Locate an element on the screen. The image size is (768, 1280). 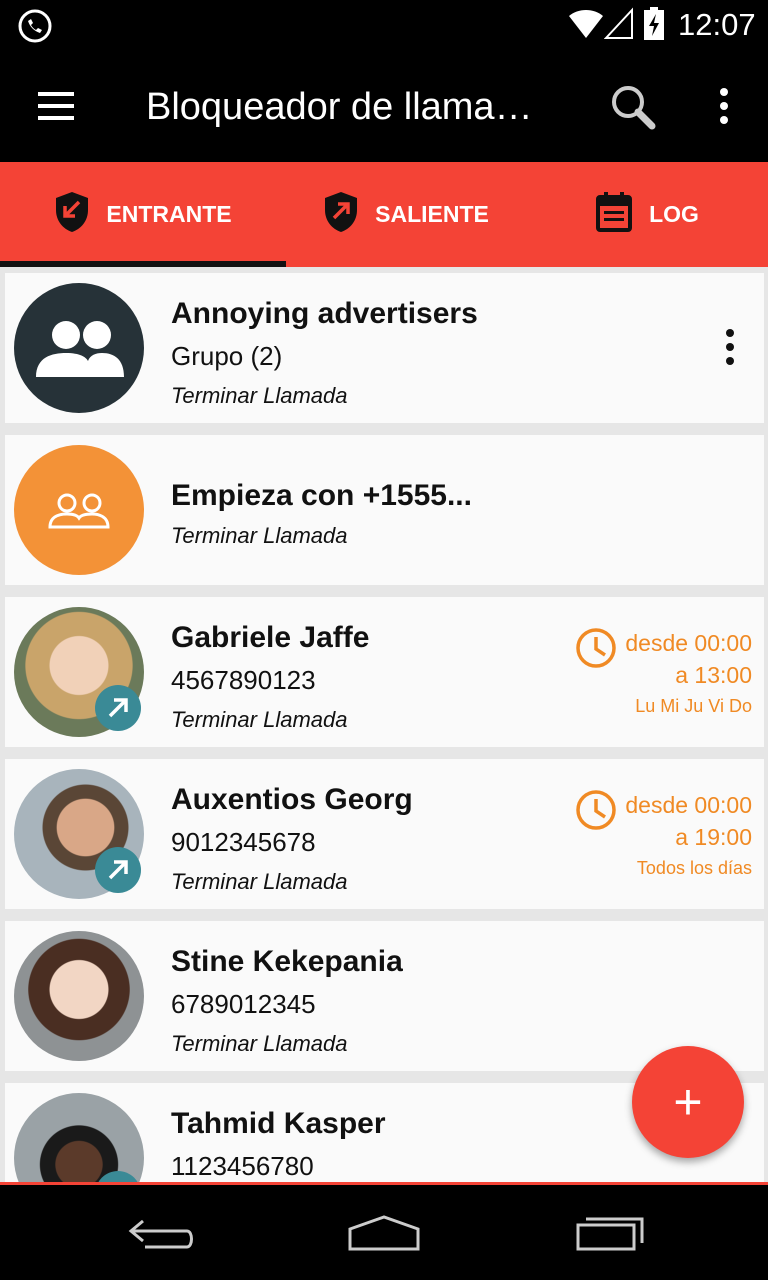
item-subtitle: 1123456780 is located at coordinates (242, 1166).